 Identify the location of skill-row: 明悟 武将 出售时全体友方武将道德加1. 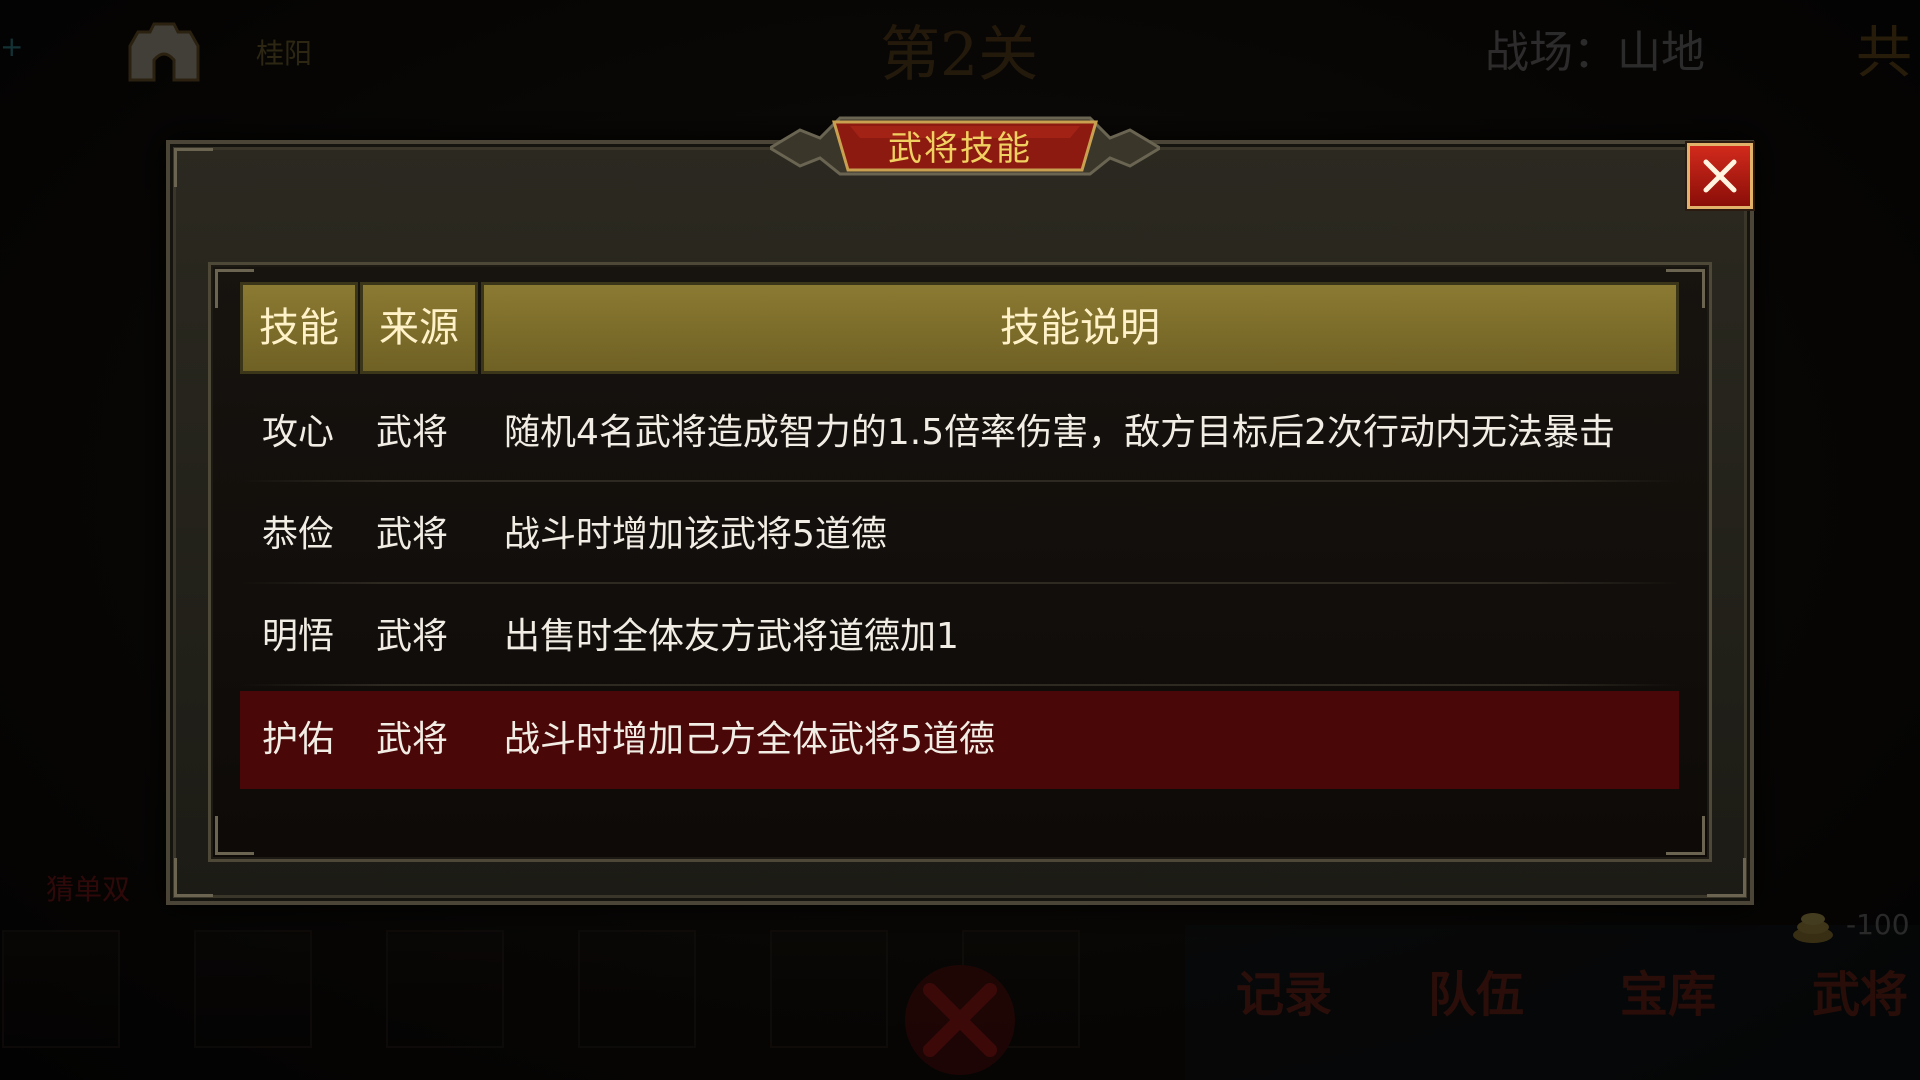
(959, 637).